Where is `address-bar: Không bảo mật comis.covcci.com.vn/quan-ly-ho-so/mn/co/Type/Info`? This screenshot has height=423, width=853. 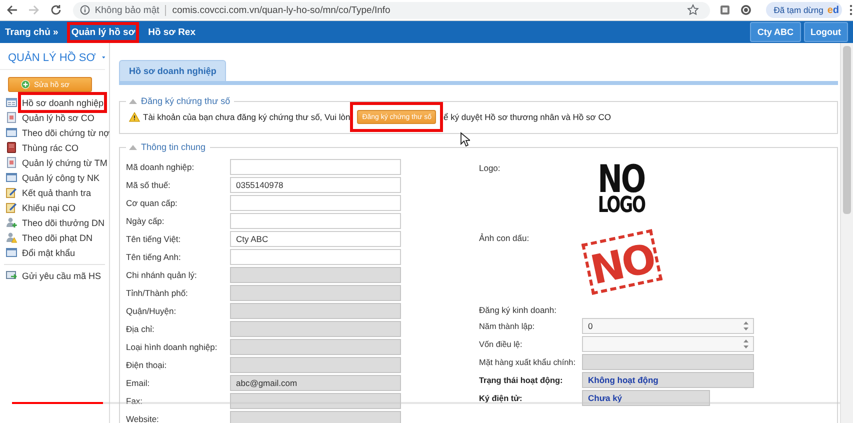 address-bar: Không bảo mật comis.covcci.com.vn/quan-ly-ho-so/mn/co/Type/Info is located at coordinates (391, 10).